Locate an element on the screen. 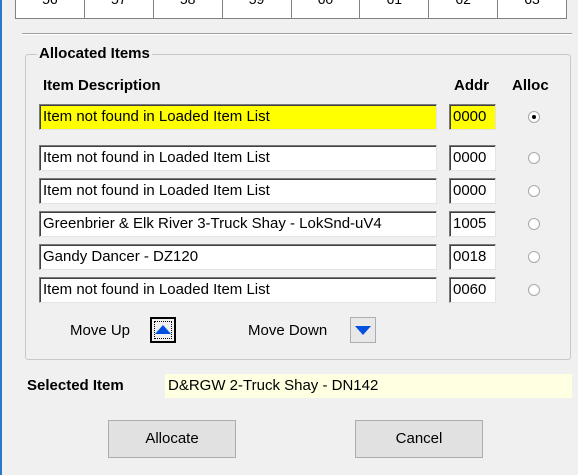  address-grid: 56 57 58 59 60 61 62 63 is located at coordinates (291, 9).